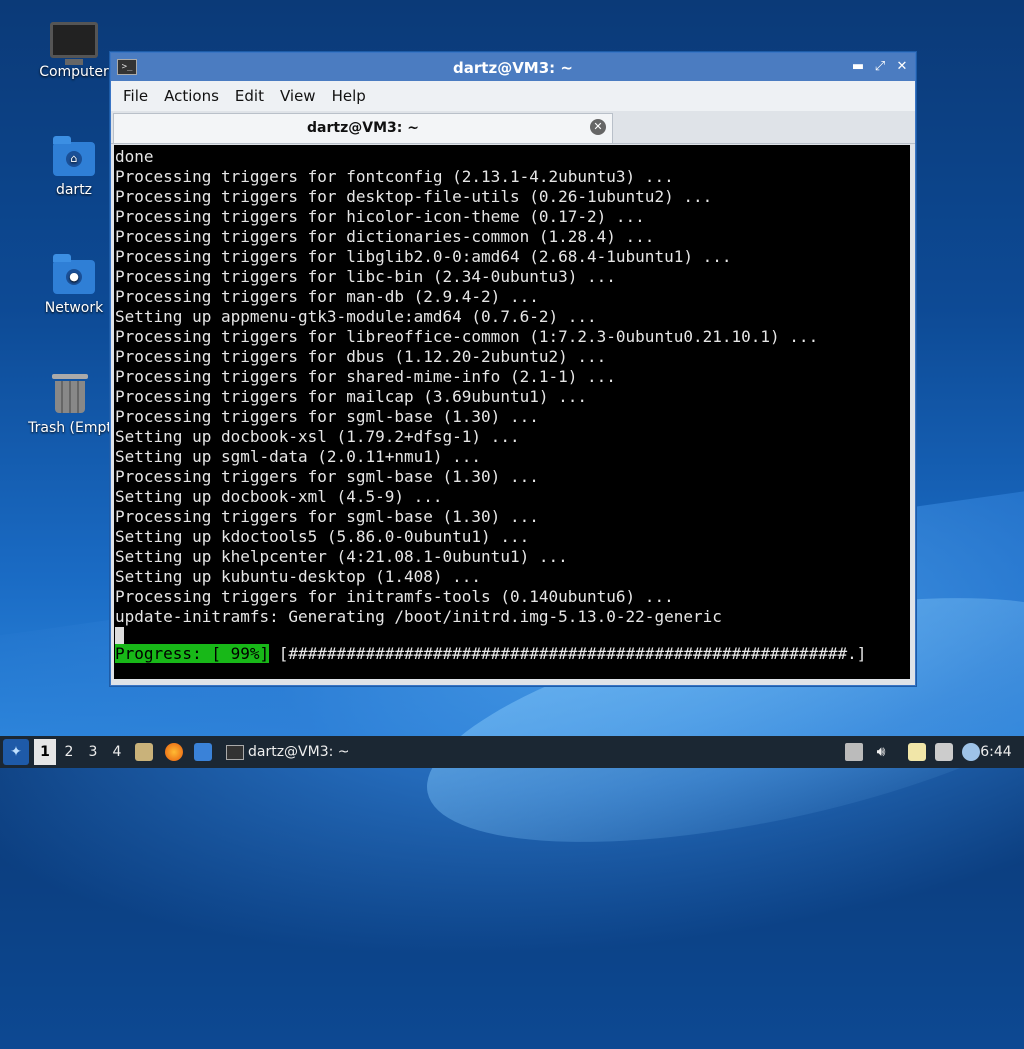 This screenshot has width=1024, height=1049. I want to click on menu-view: View, so click(298, 96).